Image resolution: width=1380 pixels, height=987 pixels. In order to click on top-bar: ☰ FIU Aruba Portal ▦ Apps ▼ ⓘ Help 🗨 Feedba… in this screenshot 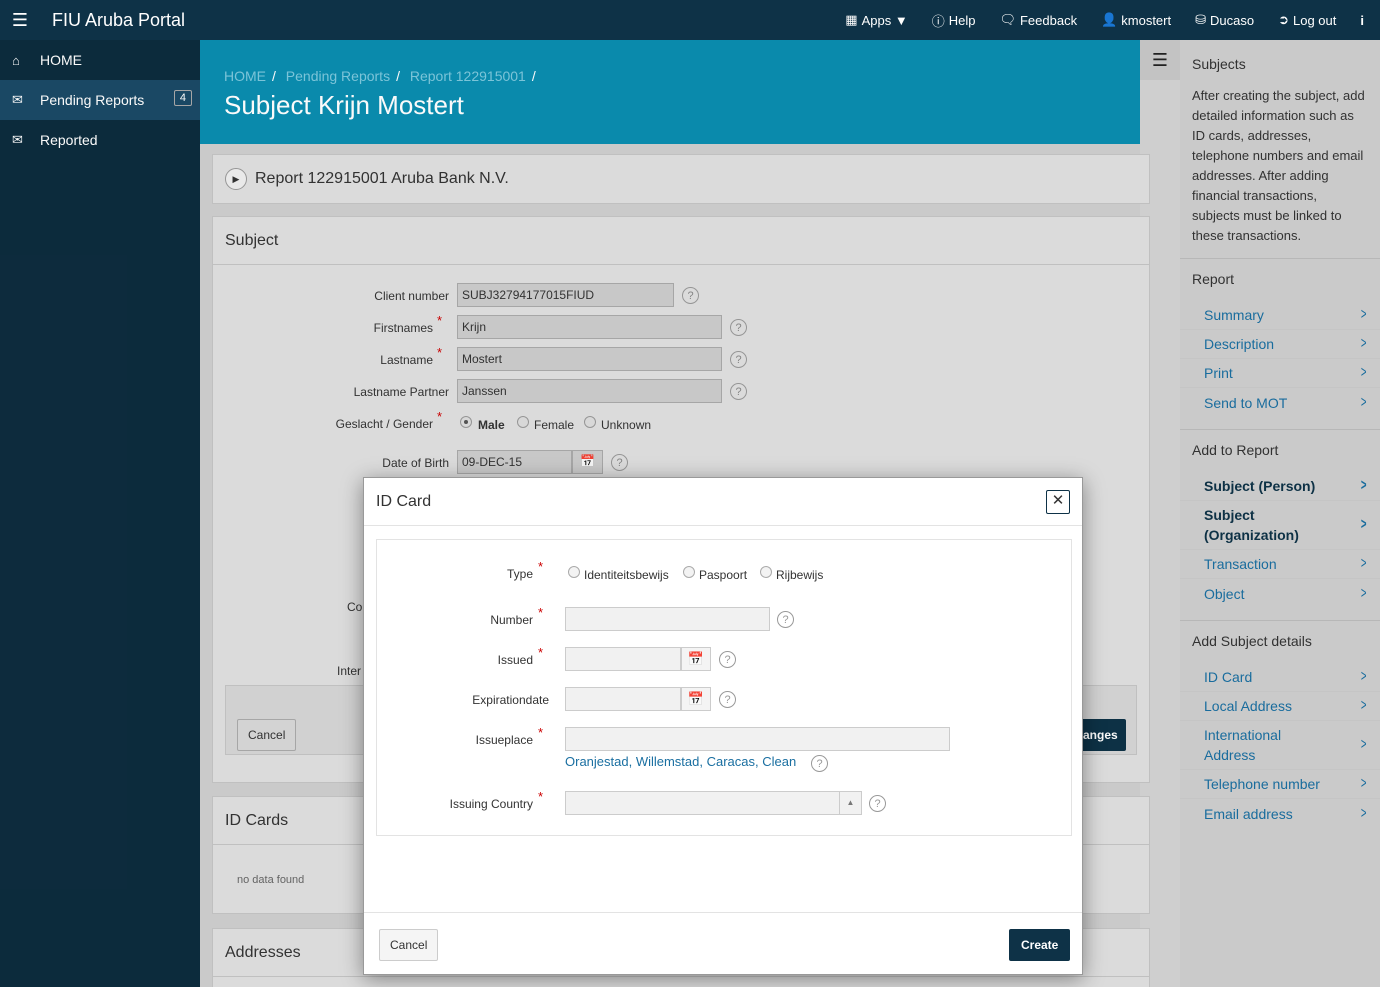, I will do `click(690, 20)`.